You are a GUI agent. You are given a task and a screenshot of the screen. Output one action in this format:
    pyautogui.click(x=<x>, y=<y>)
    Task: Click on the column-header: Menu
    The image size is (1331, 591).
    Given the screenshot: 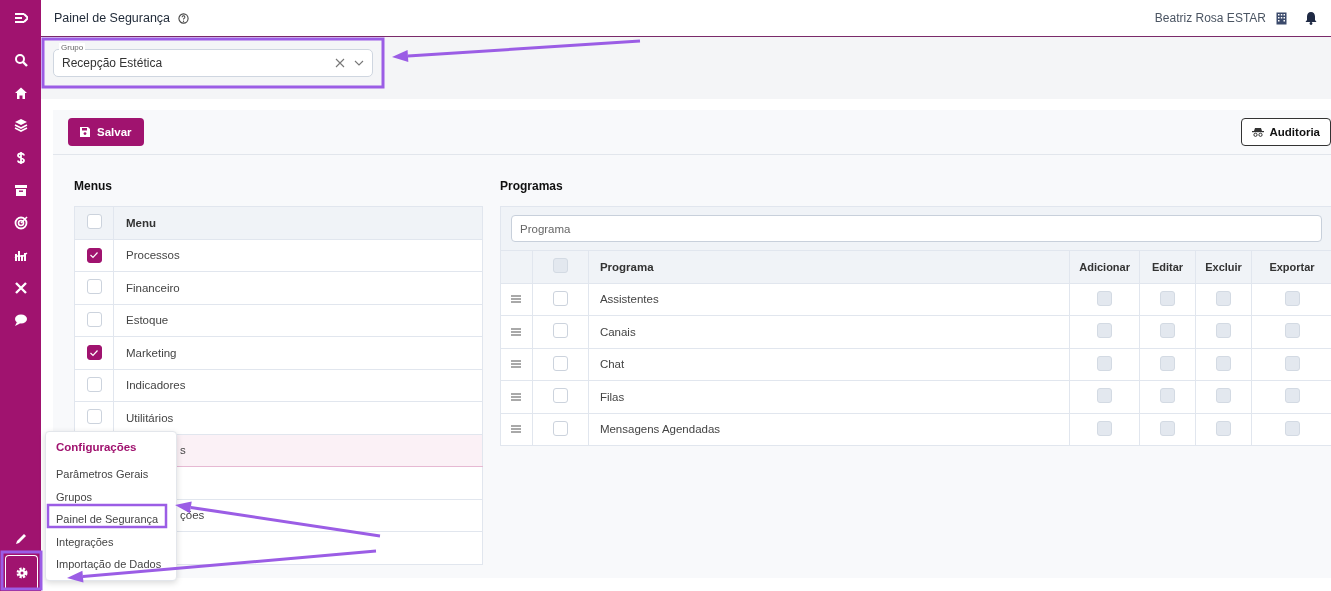 What is the action you would take?
    pyautogui.click(x=141, y=222)
    